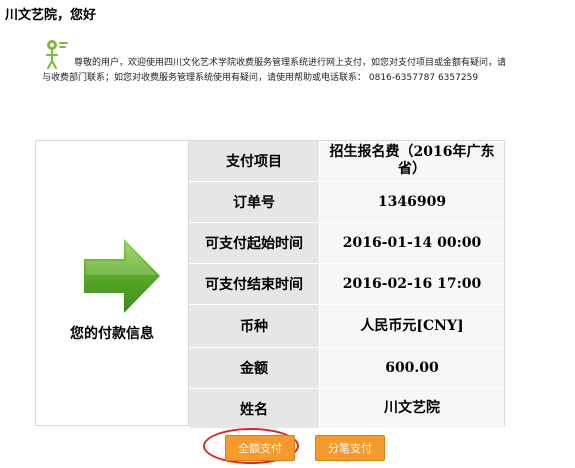  I want to click on row-value: 2016-02-16 17:00, so click(412, 284).